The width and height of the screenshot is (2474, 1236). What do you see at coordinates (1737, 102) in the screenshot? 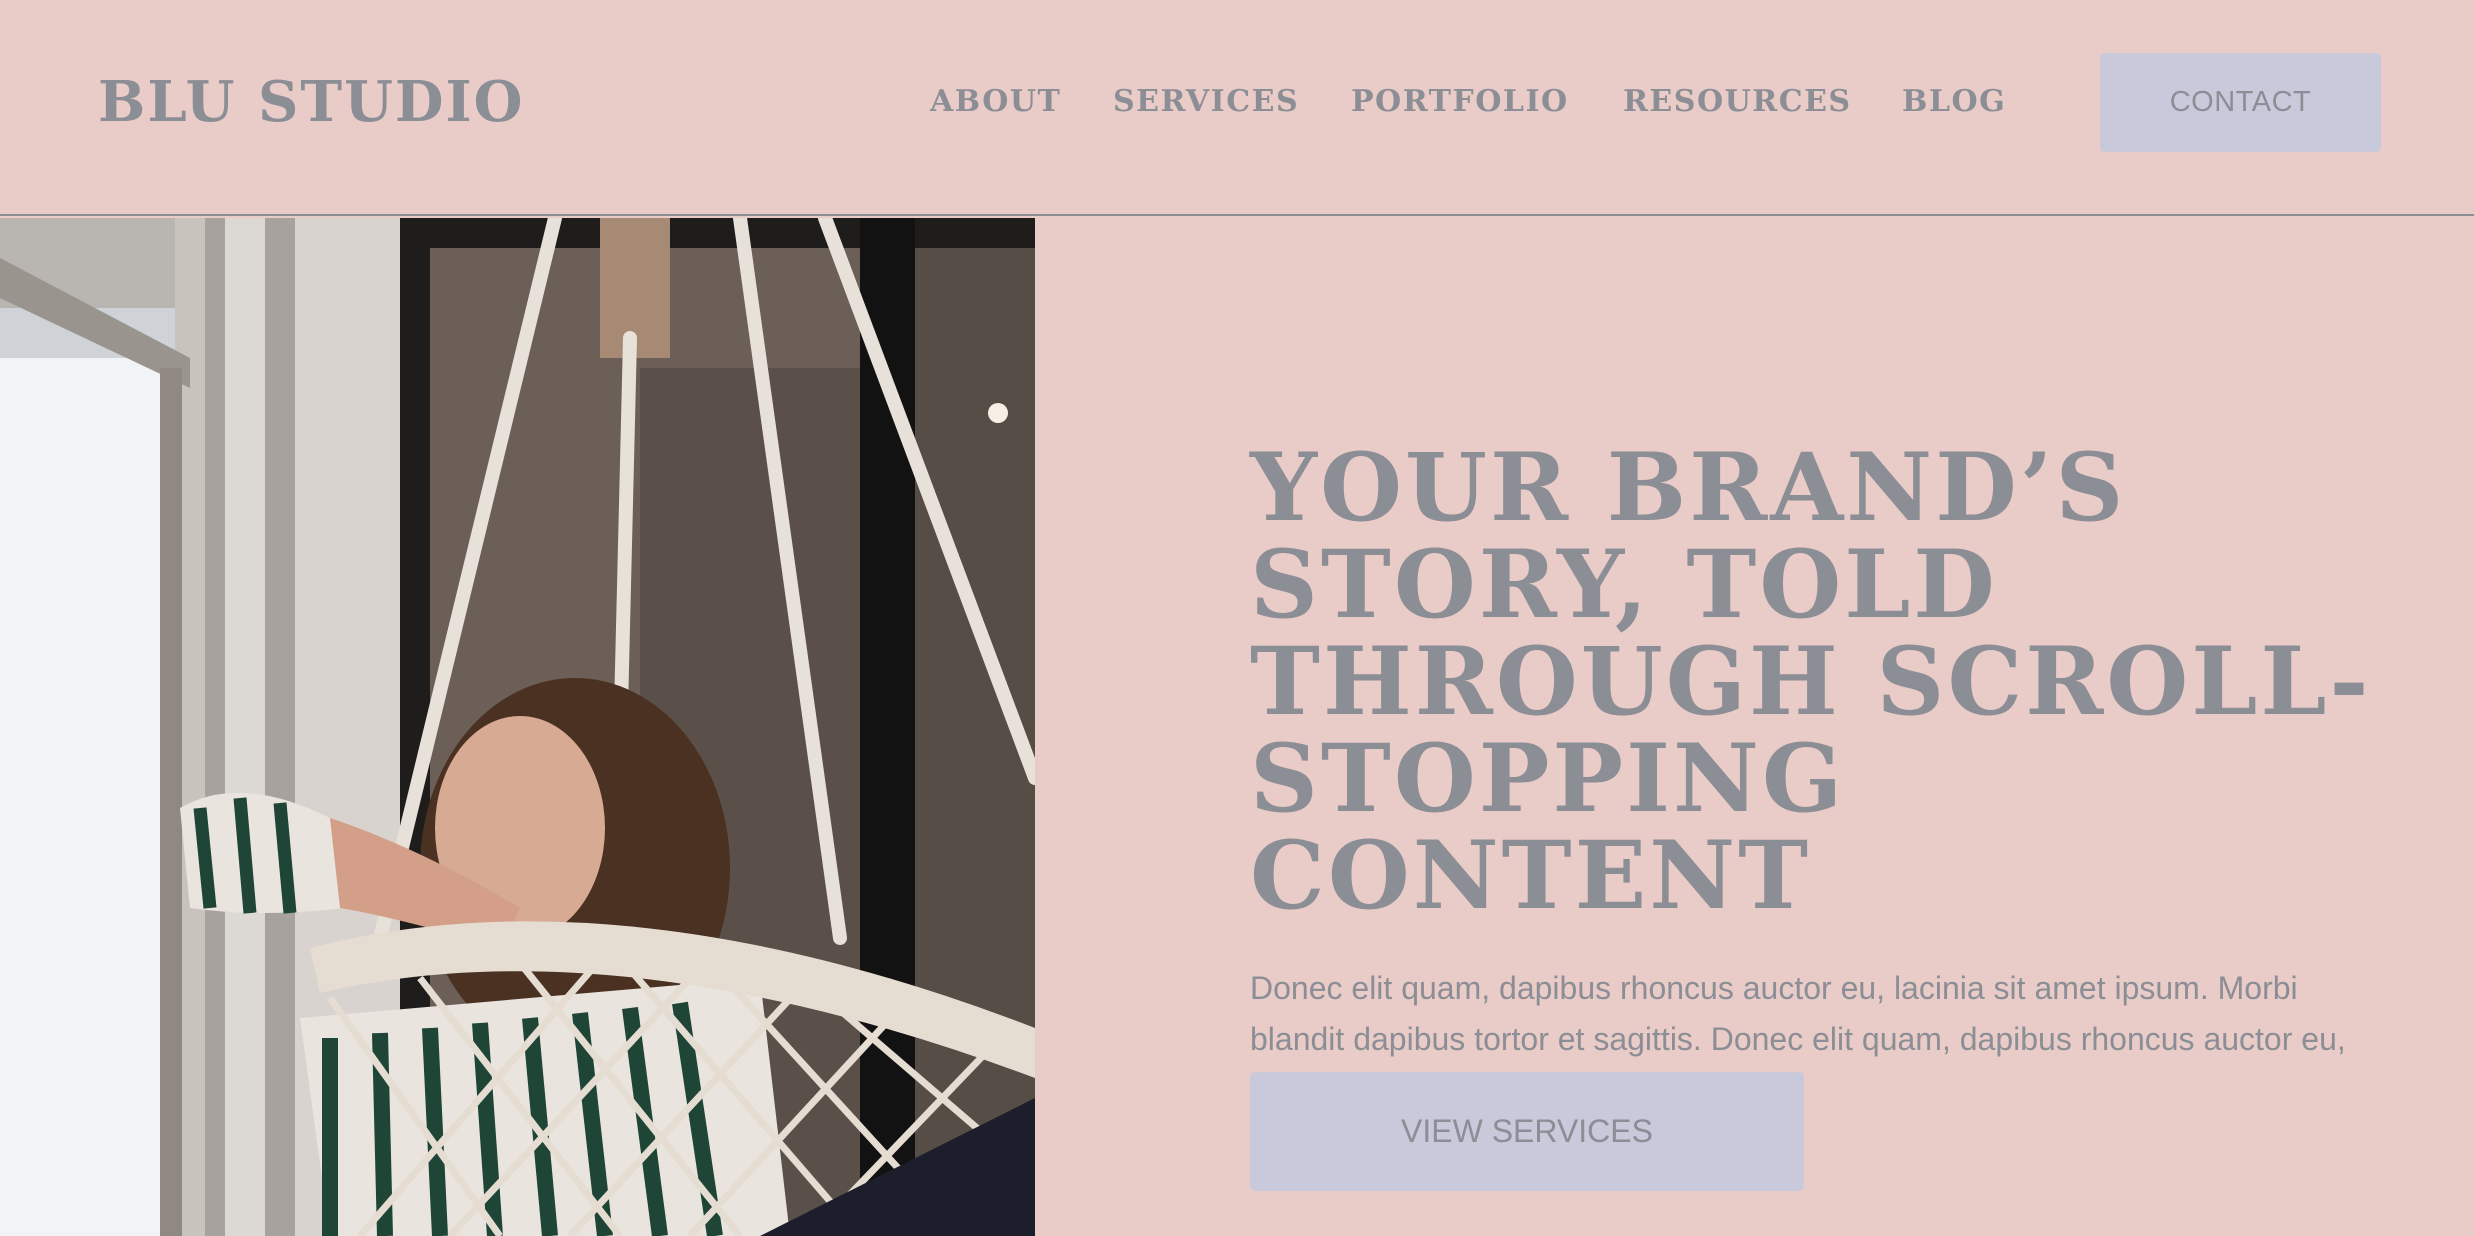
I see `nav-resources: RESOURCES` at bounding box center [1737, 102].